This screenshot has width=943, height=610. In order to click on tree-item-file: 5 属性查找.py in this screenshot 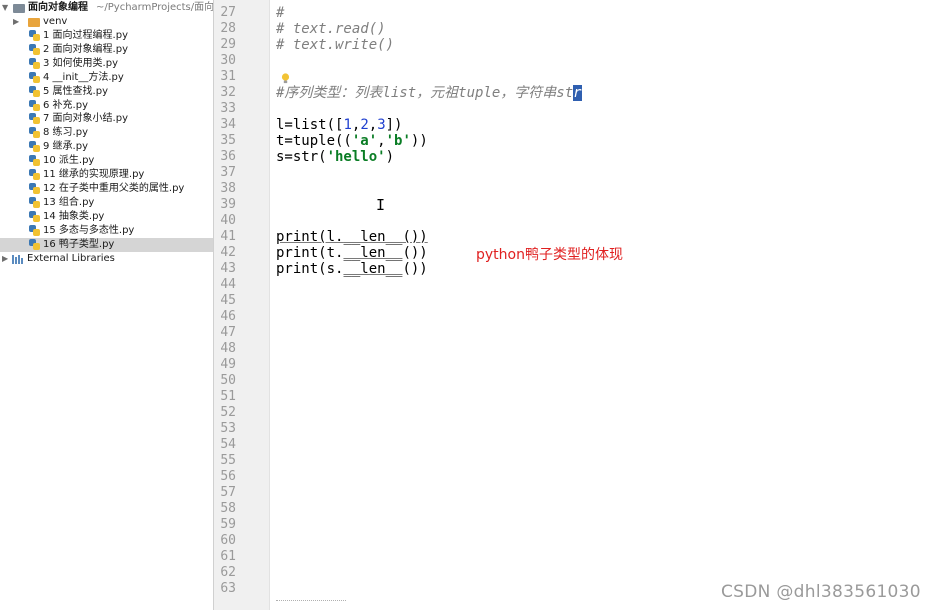, I will do `click(106, 92)`.